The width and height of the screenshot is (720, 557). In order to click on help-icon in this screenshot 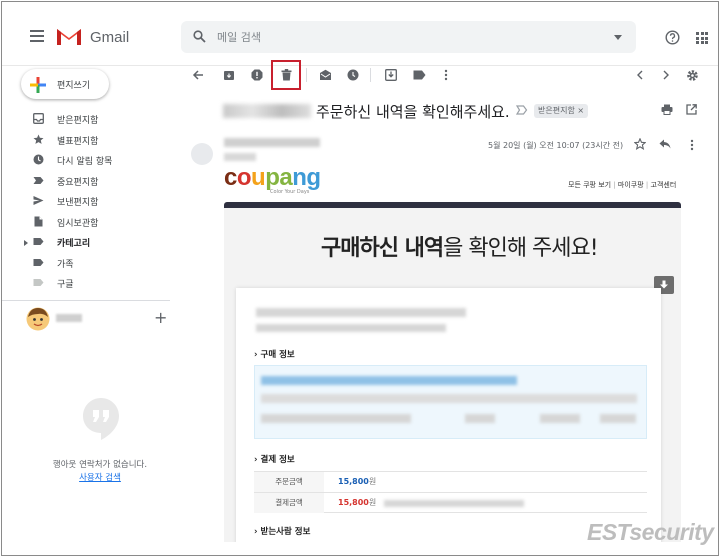, I will do `click(672, 37)`.